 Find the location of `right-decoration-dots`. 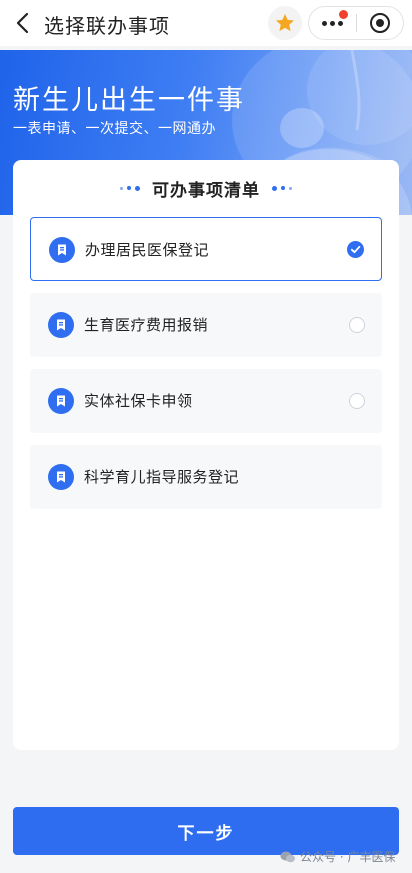

right-decoration-dots is located at coordinates (282, 188).